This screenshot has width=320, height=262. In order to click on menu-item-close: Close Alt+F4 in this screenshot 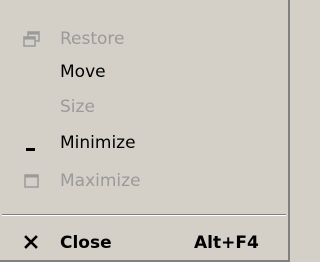, I will do `click(144, 243)`.